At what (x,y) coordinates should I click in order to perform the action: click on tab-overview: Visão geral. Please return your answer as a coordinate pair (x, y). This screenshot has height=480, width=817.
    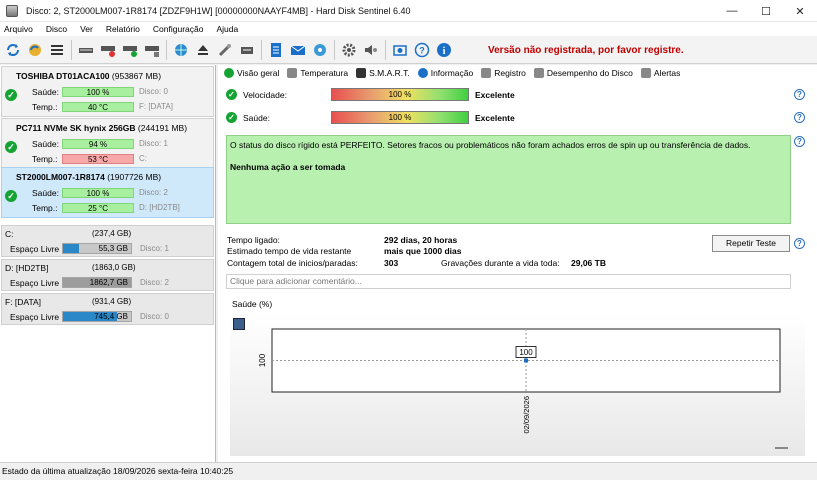
    Looking at the image, I should click on (251, 73).